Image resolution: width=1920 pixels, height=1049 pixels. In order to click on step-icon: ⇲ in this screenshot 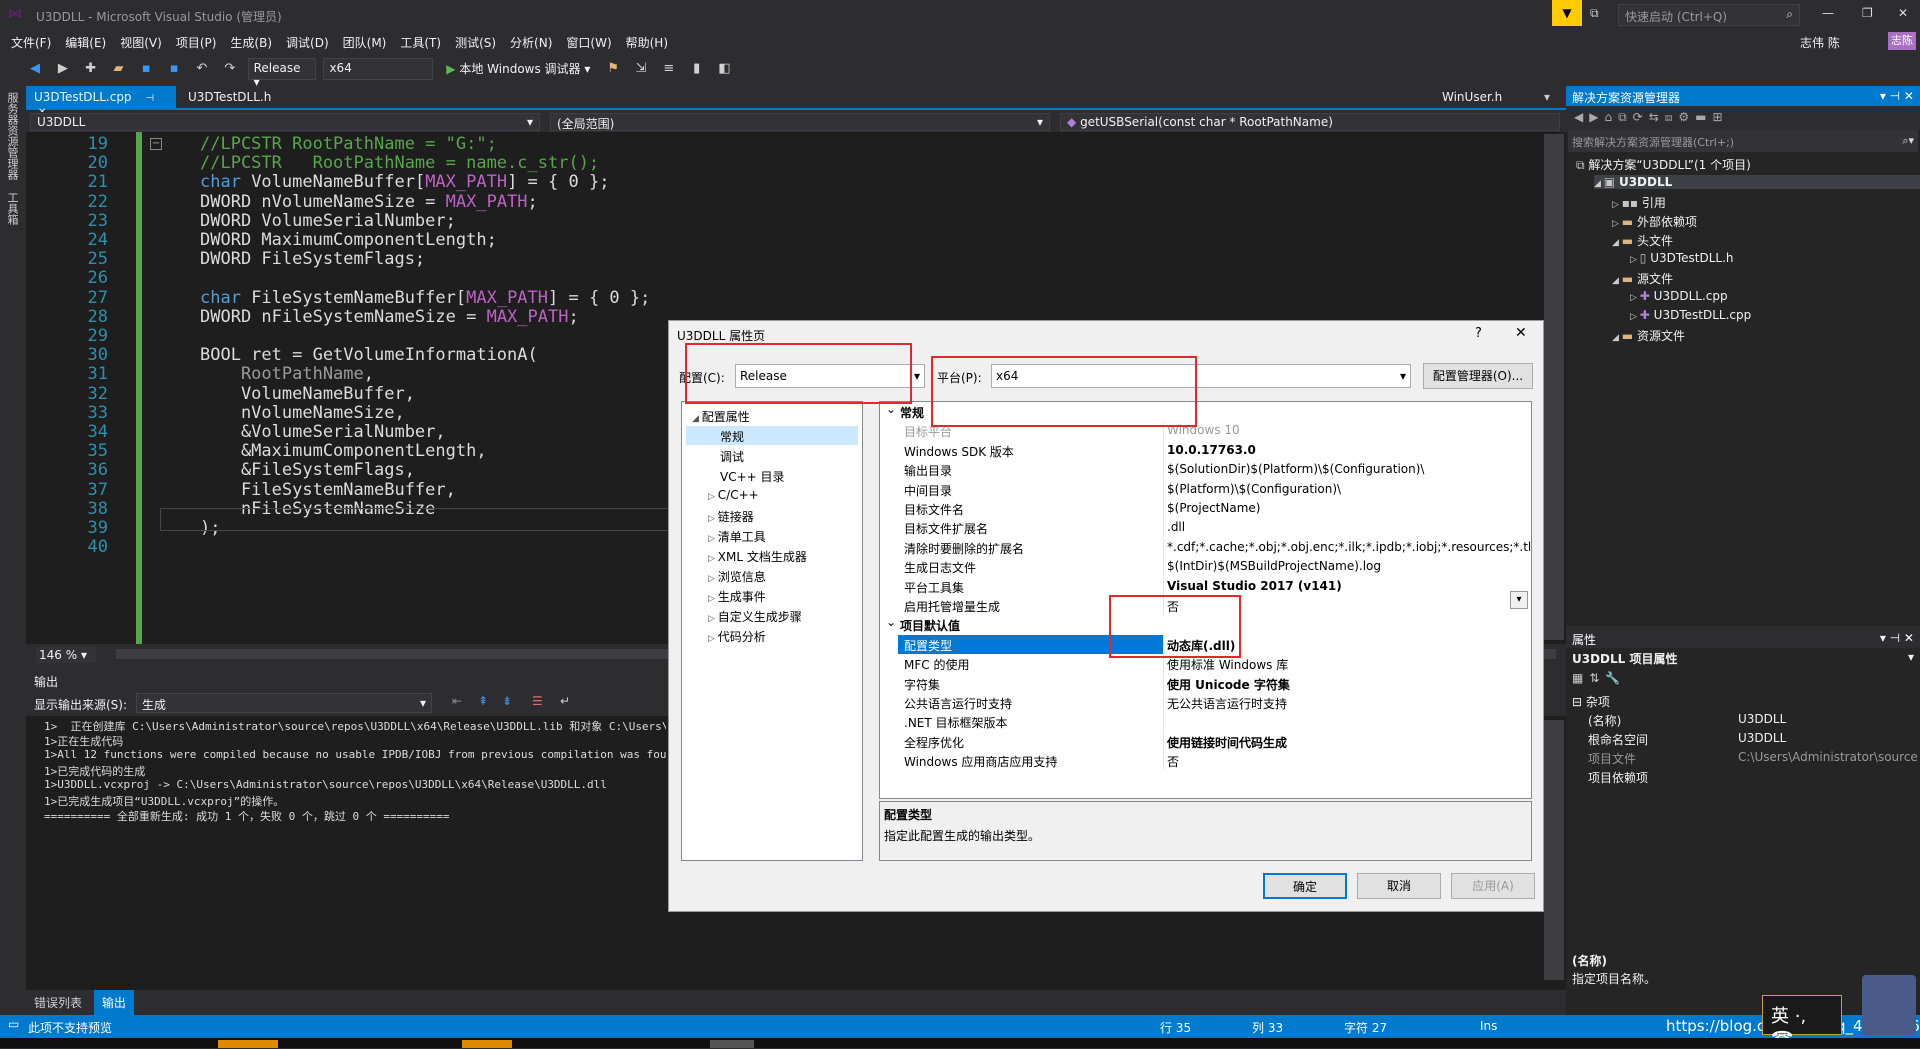, I will do `click(641, 69)`.